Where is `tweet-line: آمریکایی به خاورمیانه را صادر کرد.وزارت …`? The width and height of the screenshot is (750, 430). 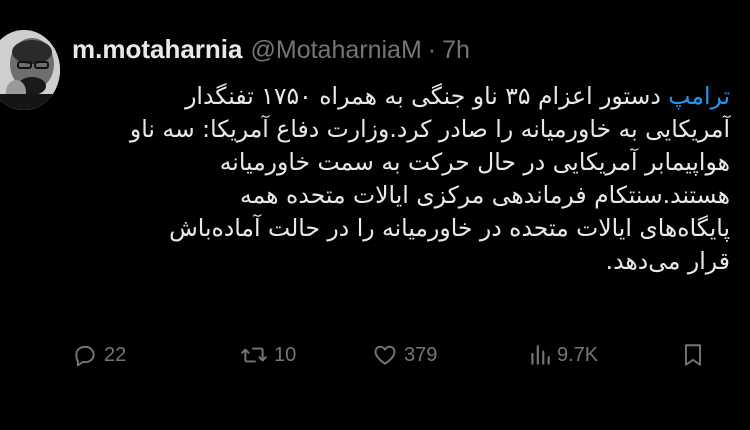
tweet-line: آمریکایی به خاورمیانه را صادر کرد.وزارت … is located at coordinates (429, 129).